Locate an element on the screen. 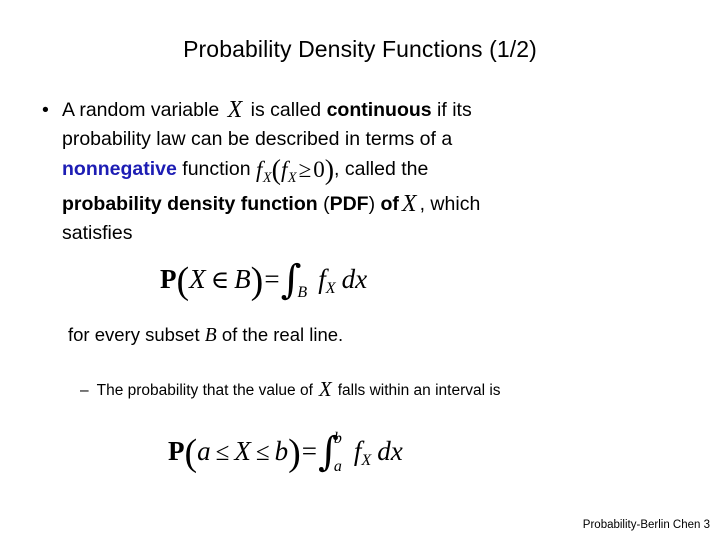  math-open-paren: ( is located at coordinates (276, 170).